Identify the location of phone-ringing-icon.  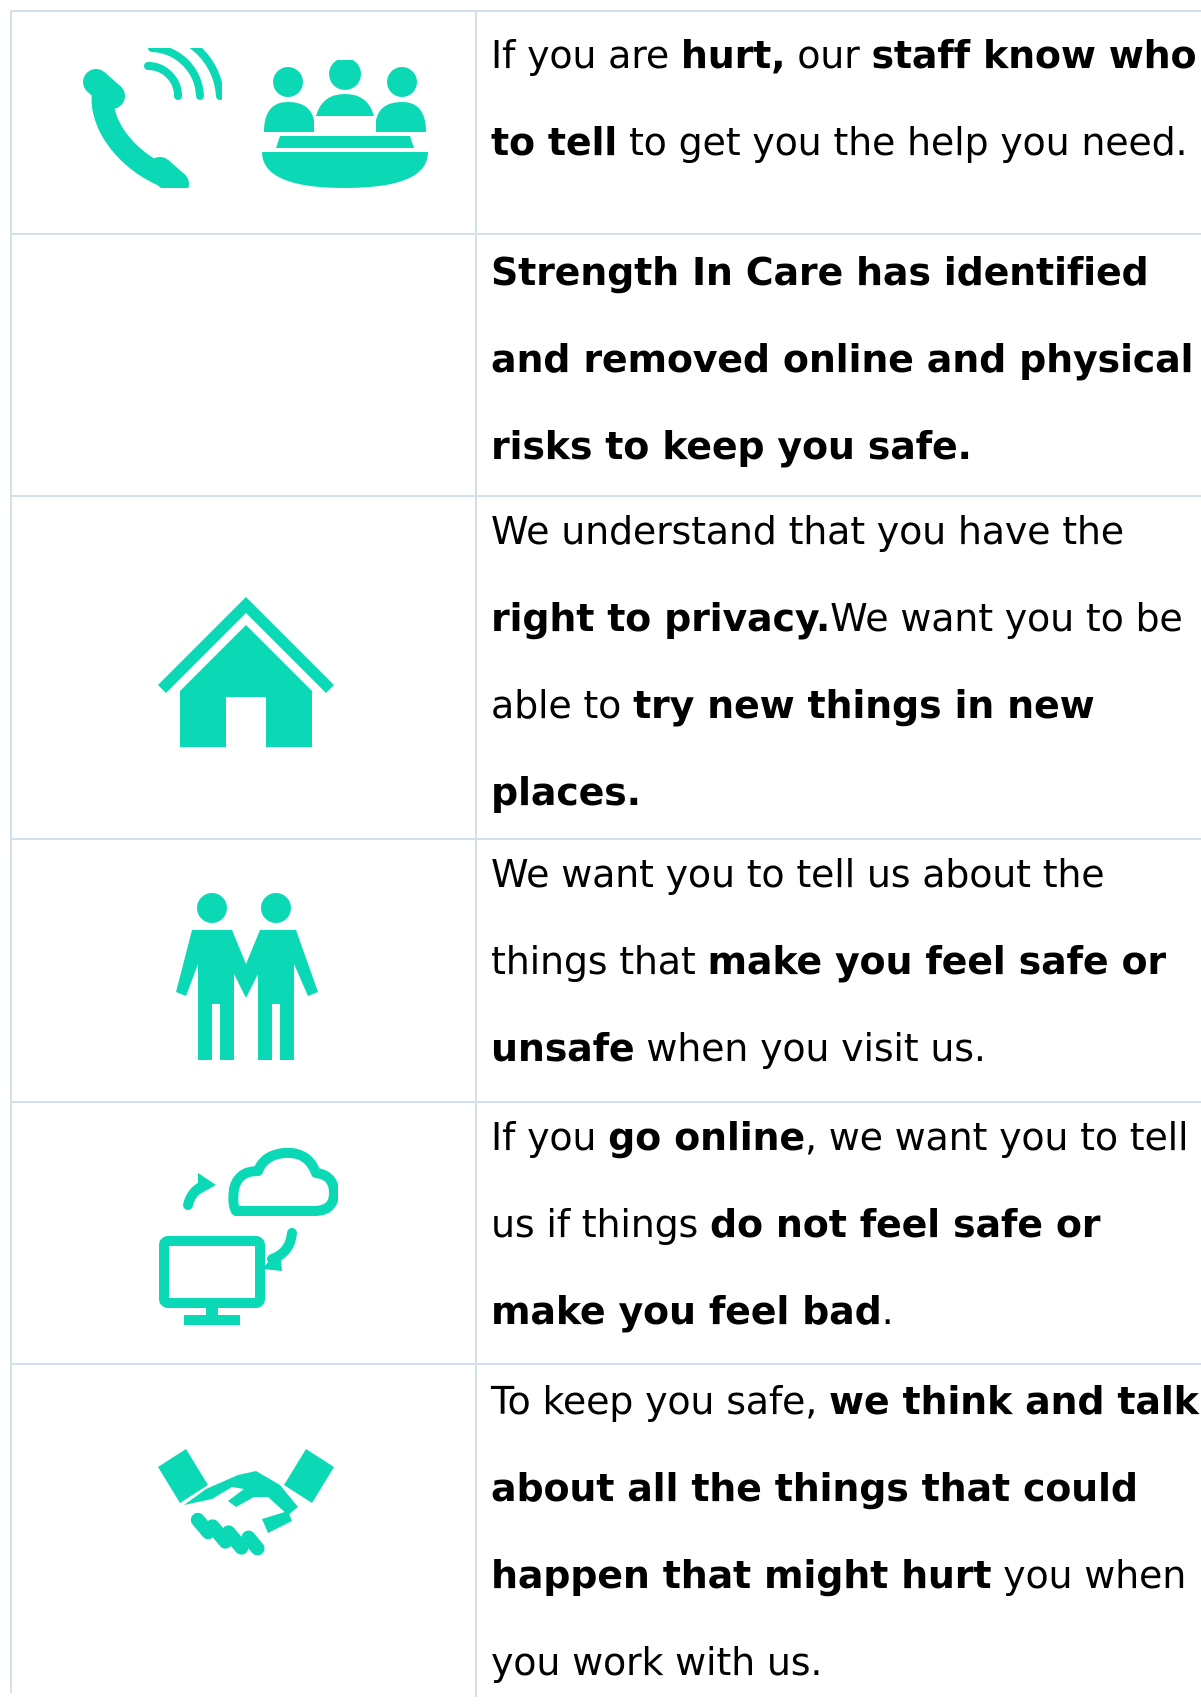
(152, 118).